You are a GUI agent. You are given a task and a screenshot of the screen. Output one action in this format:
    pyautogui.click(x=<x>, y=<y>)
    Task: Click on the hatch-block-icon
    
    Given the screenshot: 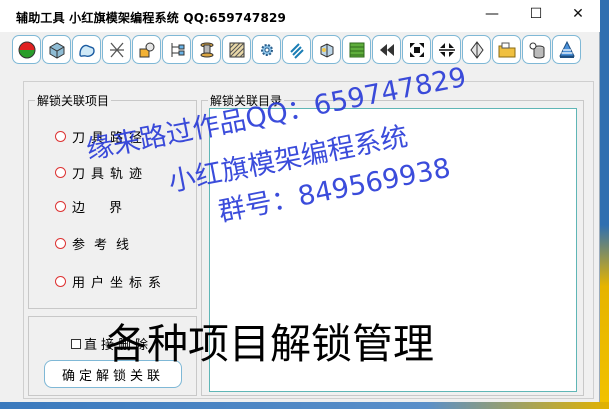 What is the action you would take?
    pyautogui.click(x=236, y=49)
    